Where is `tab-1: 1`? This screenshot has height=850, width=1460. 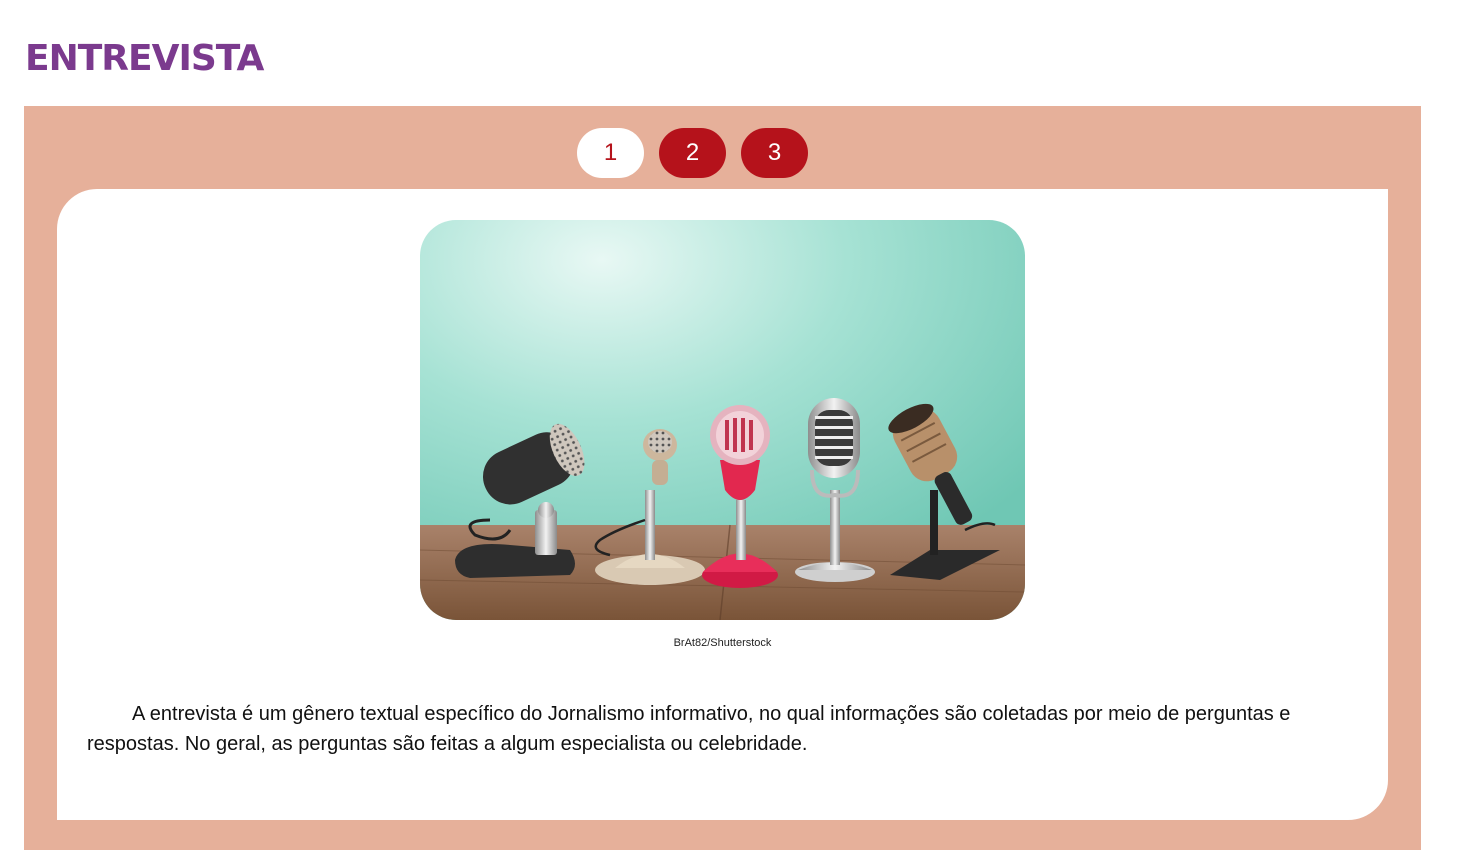
tab-1: 1 is located at coordinates (610, 153).